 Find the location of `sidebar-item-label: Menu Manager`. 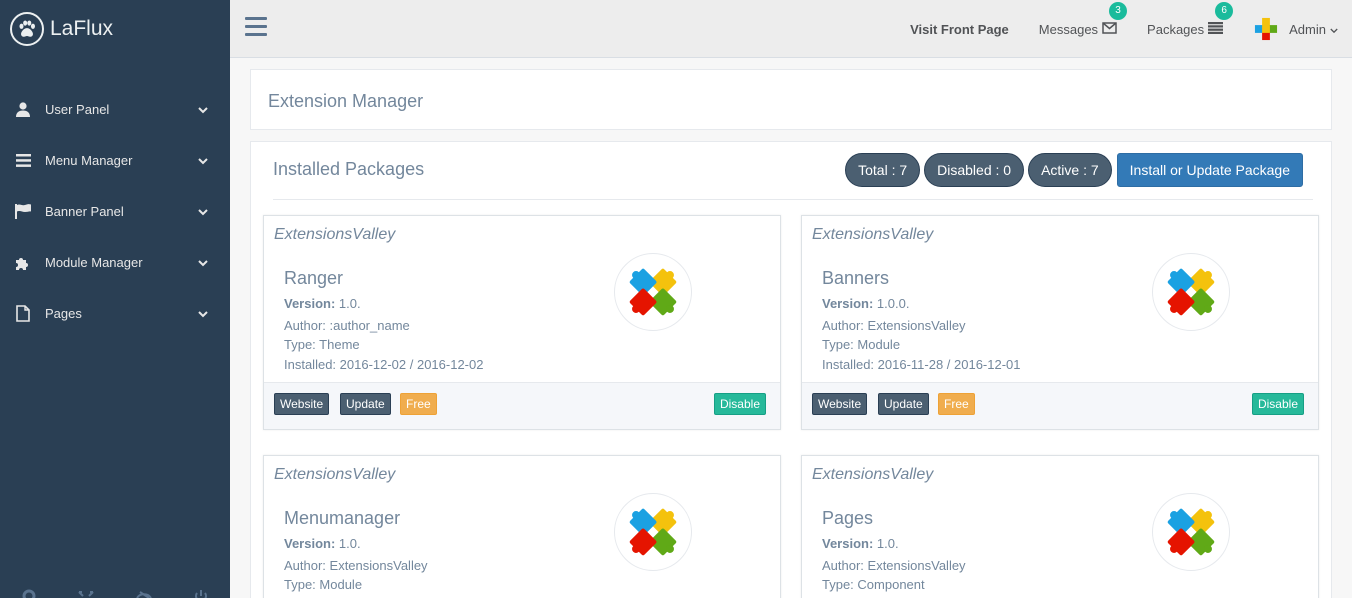

sidebar-item-label: Menu Manager is located at coordinates (89, 160).